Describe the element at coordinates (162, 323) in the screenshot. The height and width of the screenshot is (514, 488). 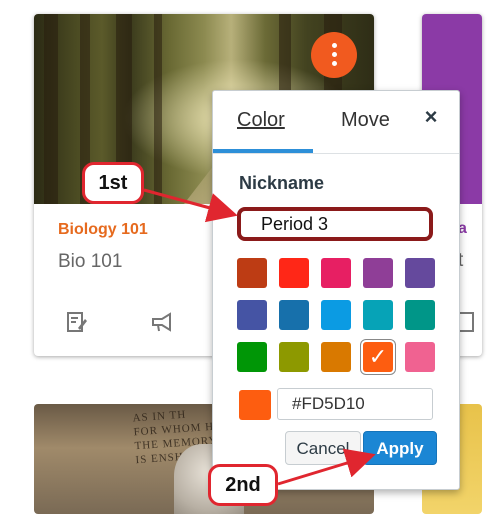
I see `announcements-icon` at that location.